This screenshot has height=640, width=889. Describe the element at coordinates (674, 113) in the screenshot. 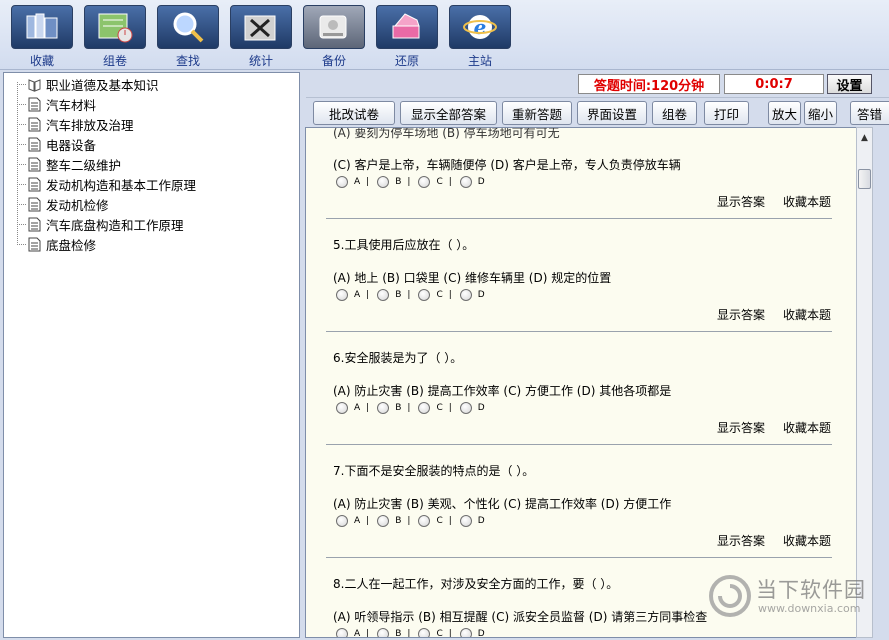

I see `compose-paper-button: 组卷` at that location.